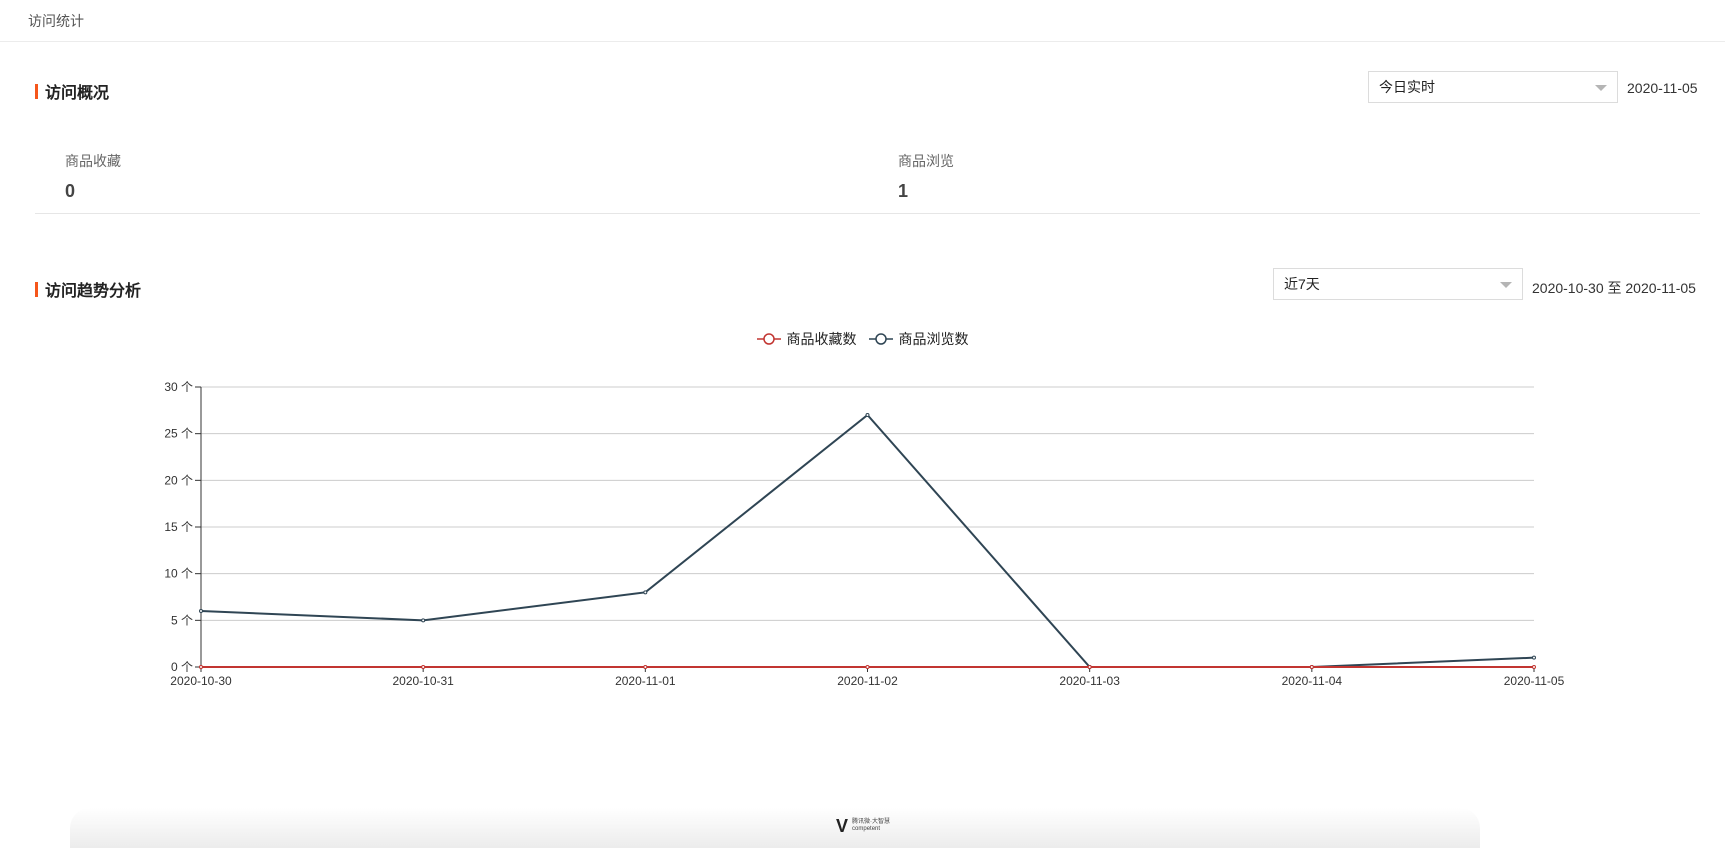 The height and width of the screenshot is (848, 1725). I want to click on overview-date: 2020-11-05, so click(1662, 88).